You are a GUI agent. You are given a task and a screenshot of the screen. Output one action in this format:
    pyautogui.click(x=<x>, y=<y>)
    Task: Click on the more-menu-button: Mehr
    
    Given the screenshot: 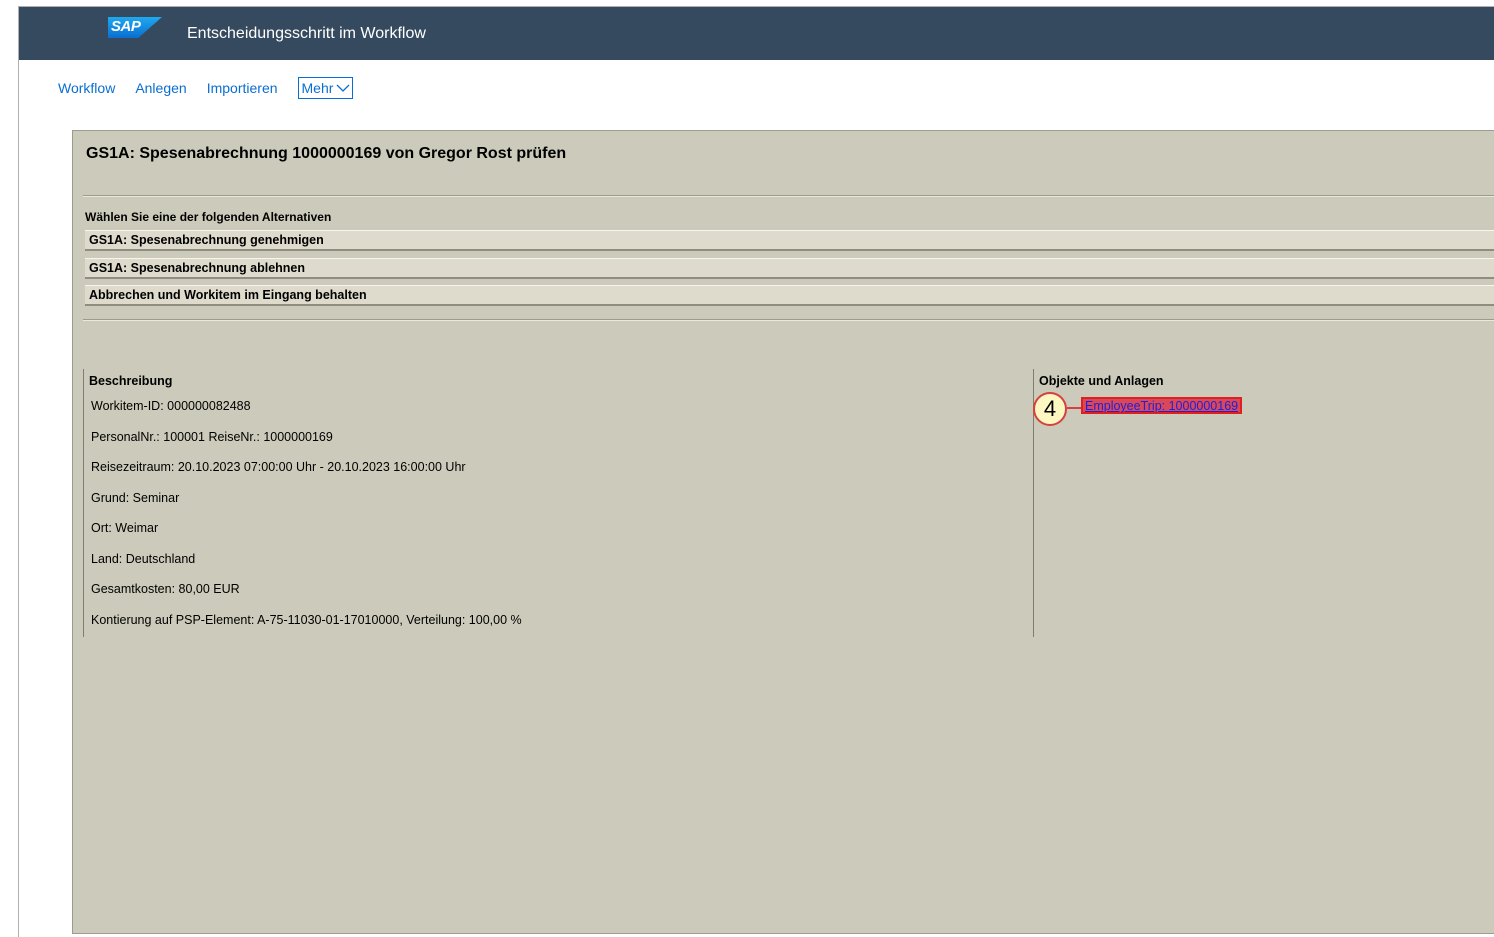 What is the action you would take?
    pyautogui.click(x=325, y=88)
    